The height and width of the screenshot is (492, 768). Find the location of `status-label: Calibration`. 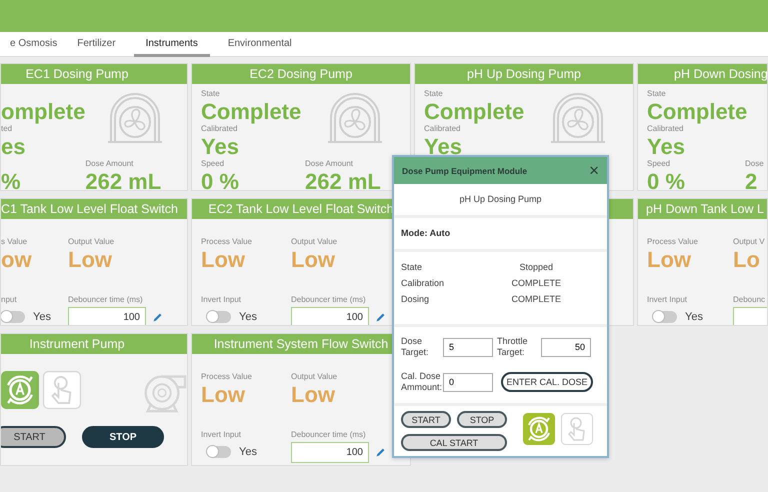

status-label: Calibration is located at coordinates (423, 283).